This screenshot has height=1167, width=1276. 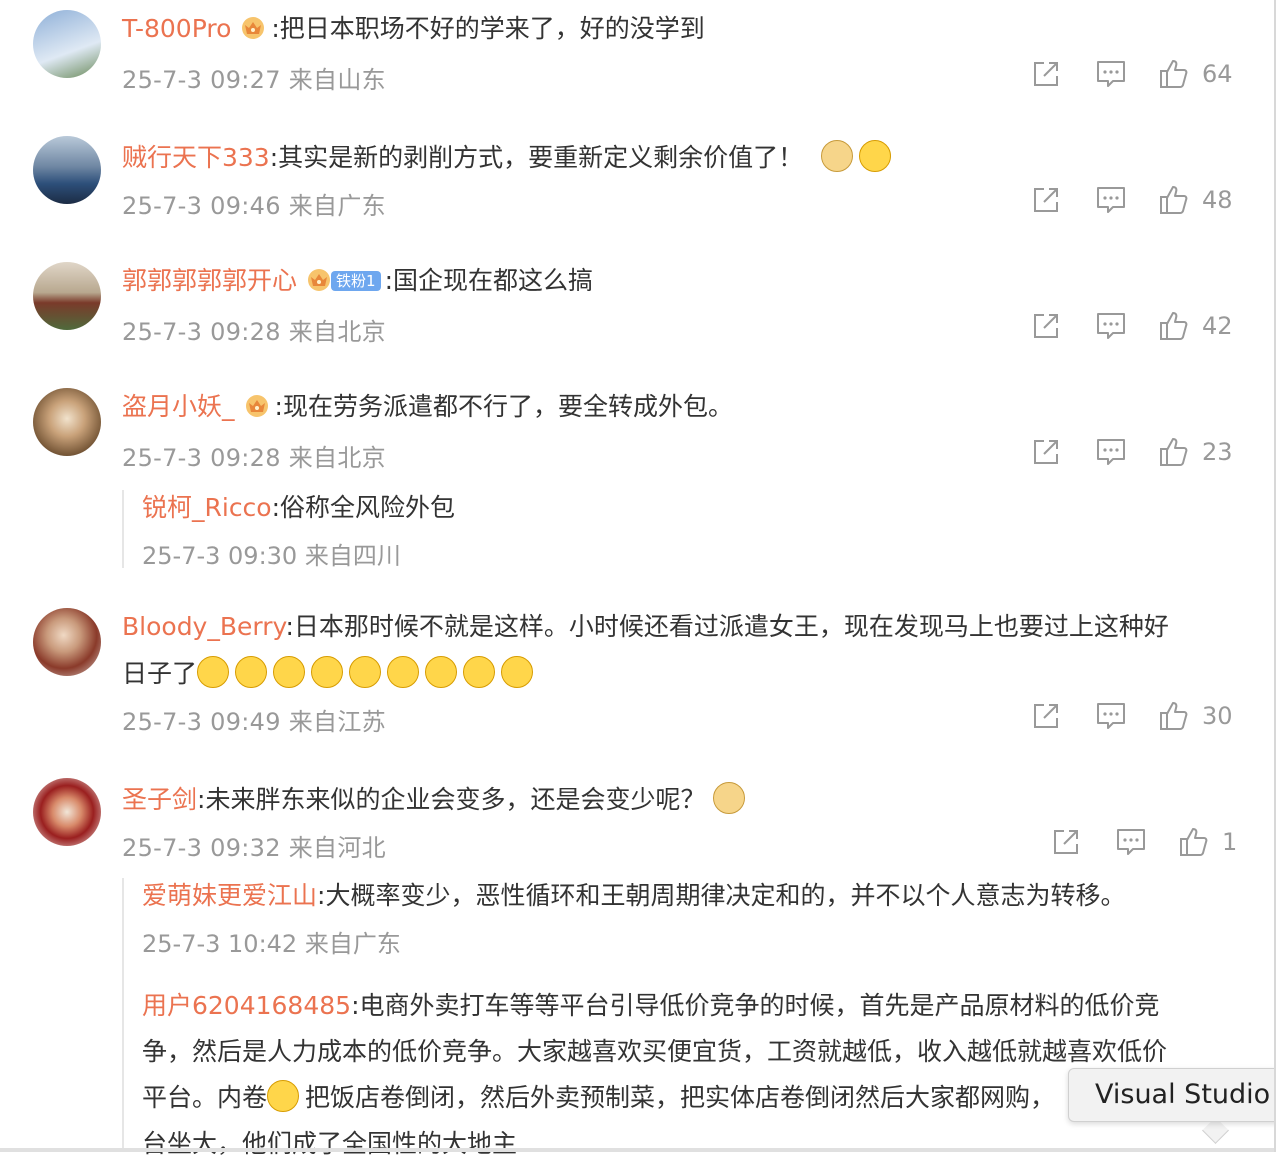 What do you see at coordinates (283, 1096) in the screenshot?
I see `crying-emoji-icon` at bounding box center [283, 1096].